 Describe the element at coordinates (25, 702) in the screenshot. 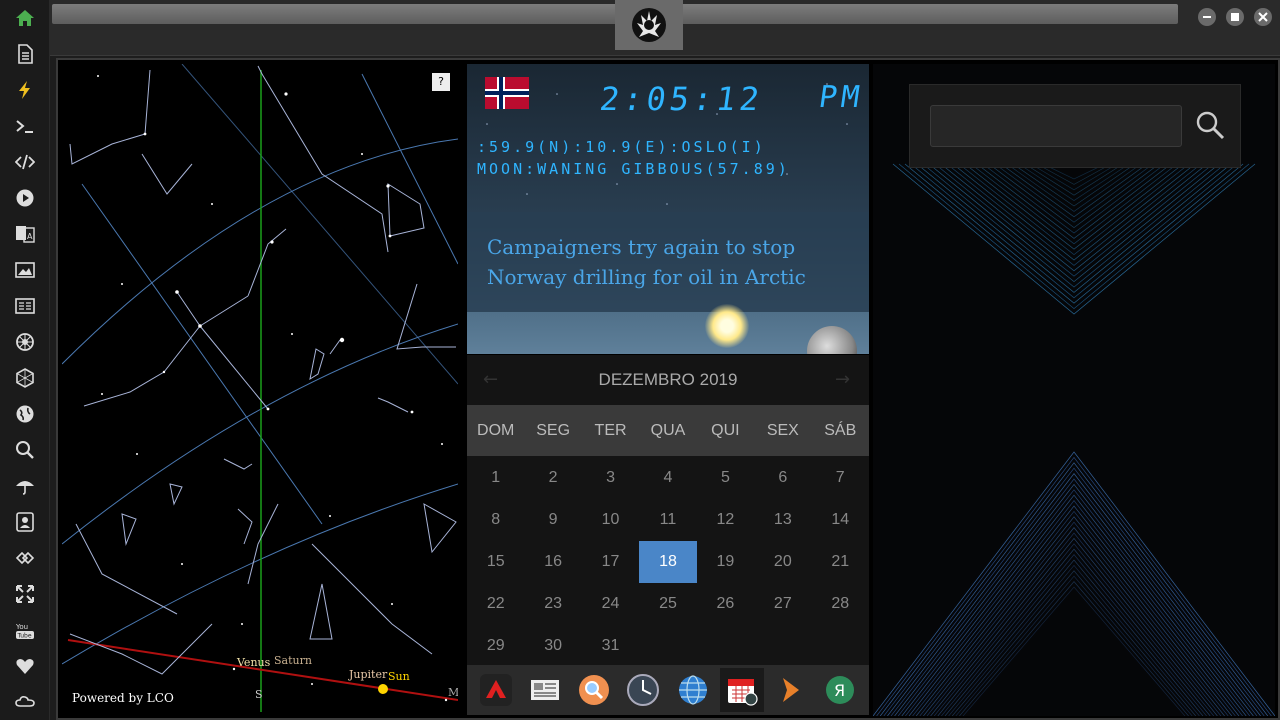

I see `cloud-icon` at that location.